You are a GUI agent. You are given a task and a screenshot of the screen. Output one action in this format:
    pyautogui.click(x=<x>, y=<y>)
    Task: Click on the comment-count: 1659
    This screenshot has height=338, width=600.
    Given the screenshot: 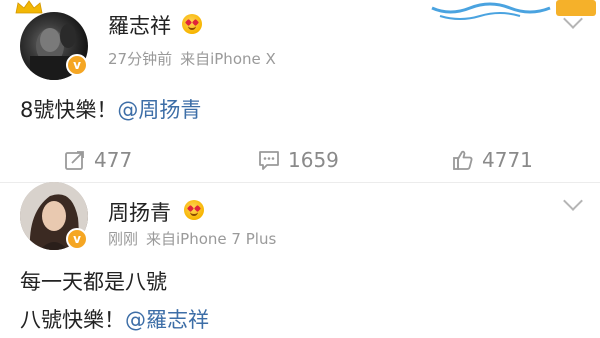 What is the action you would take?
    pyautogui.click(x=313, y=160)
    